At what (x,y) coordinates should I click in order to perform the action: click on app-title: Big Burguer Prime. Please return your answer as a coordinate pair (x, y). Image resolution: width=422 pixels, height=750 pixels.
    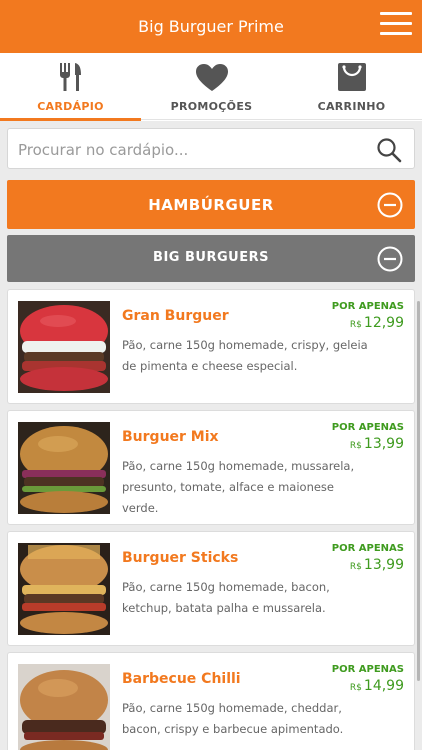
    Looking at the image, I should click on (211, 26).